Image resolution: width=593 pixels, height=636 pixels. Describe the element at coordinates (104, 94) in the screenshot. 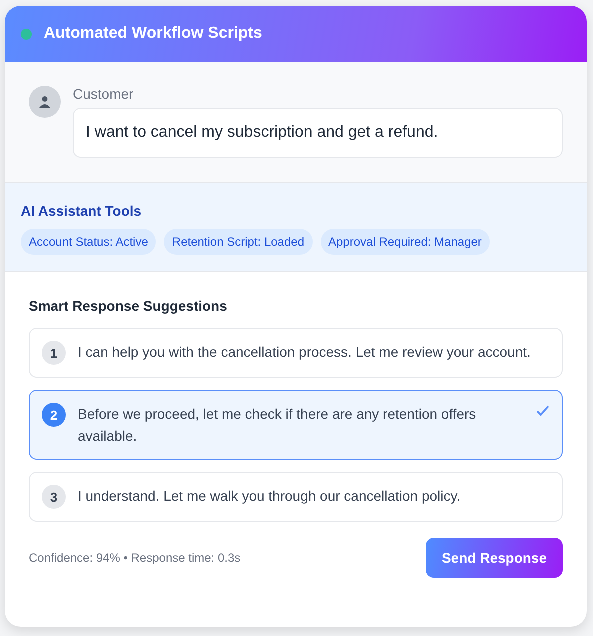

I see `customer-label: Customer` at that location.